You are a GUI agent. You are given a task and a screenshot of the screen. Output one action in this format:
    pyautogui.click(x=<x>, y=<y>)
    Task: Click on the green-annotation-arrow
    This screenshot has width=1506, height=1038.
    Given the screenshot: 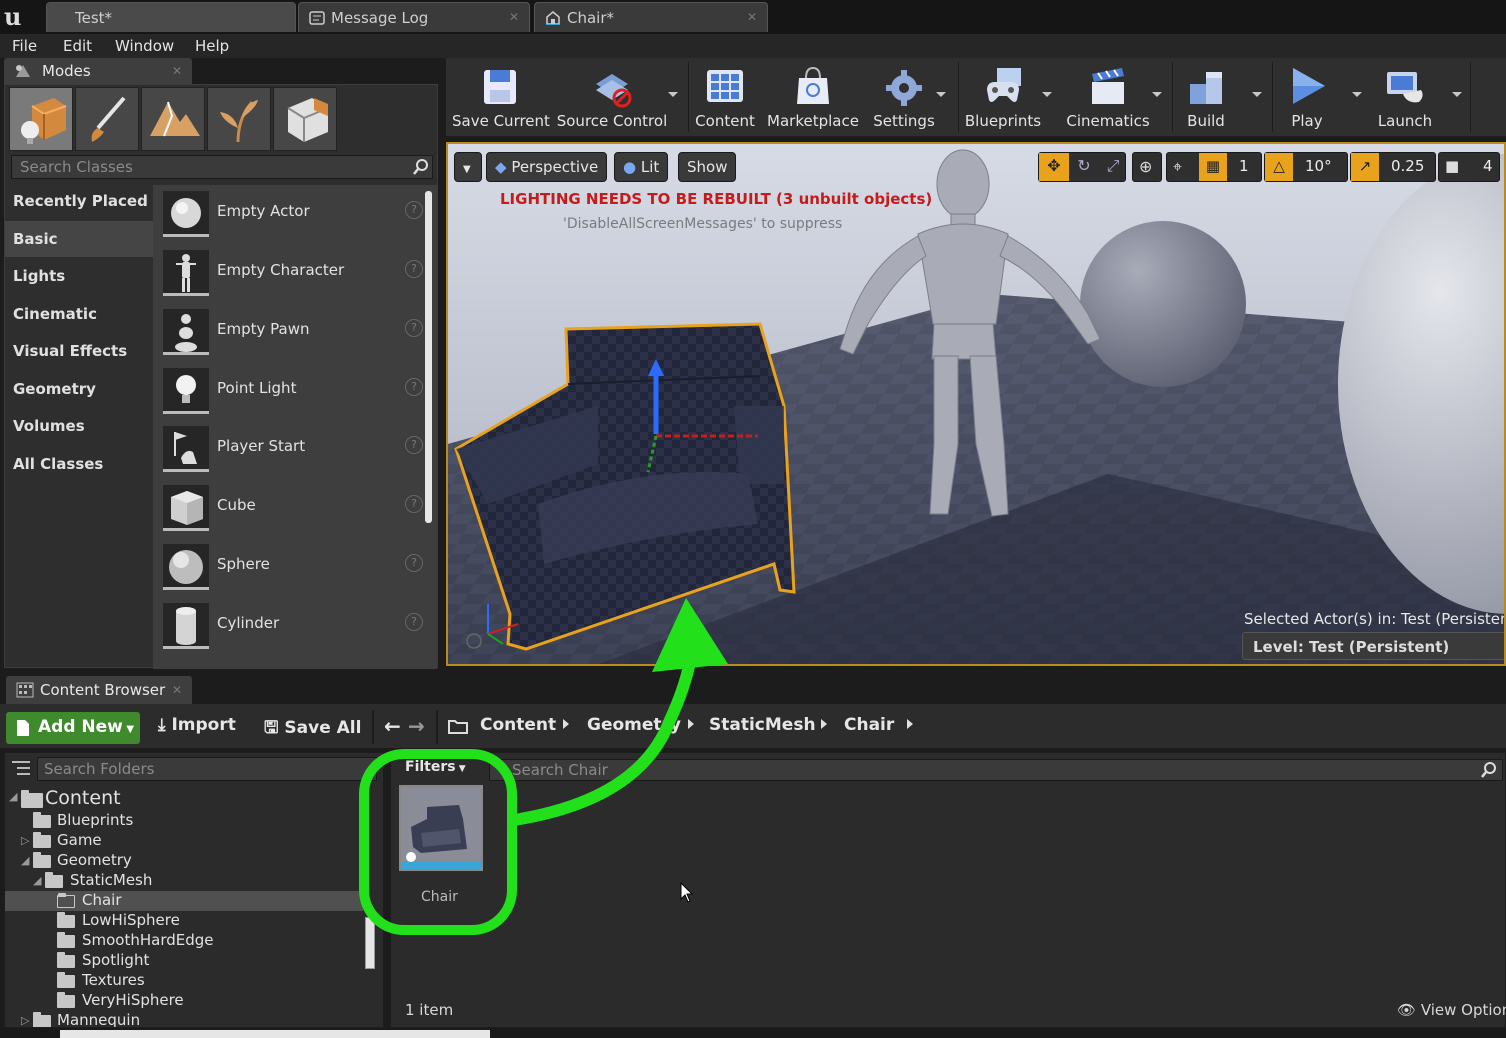 What is the action you would take?
    pyautogui.click(x=543, y=766)
    